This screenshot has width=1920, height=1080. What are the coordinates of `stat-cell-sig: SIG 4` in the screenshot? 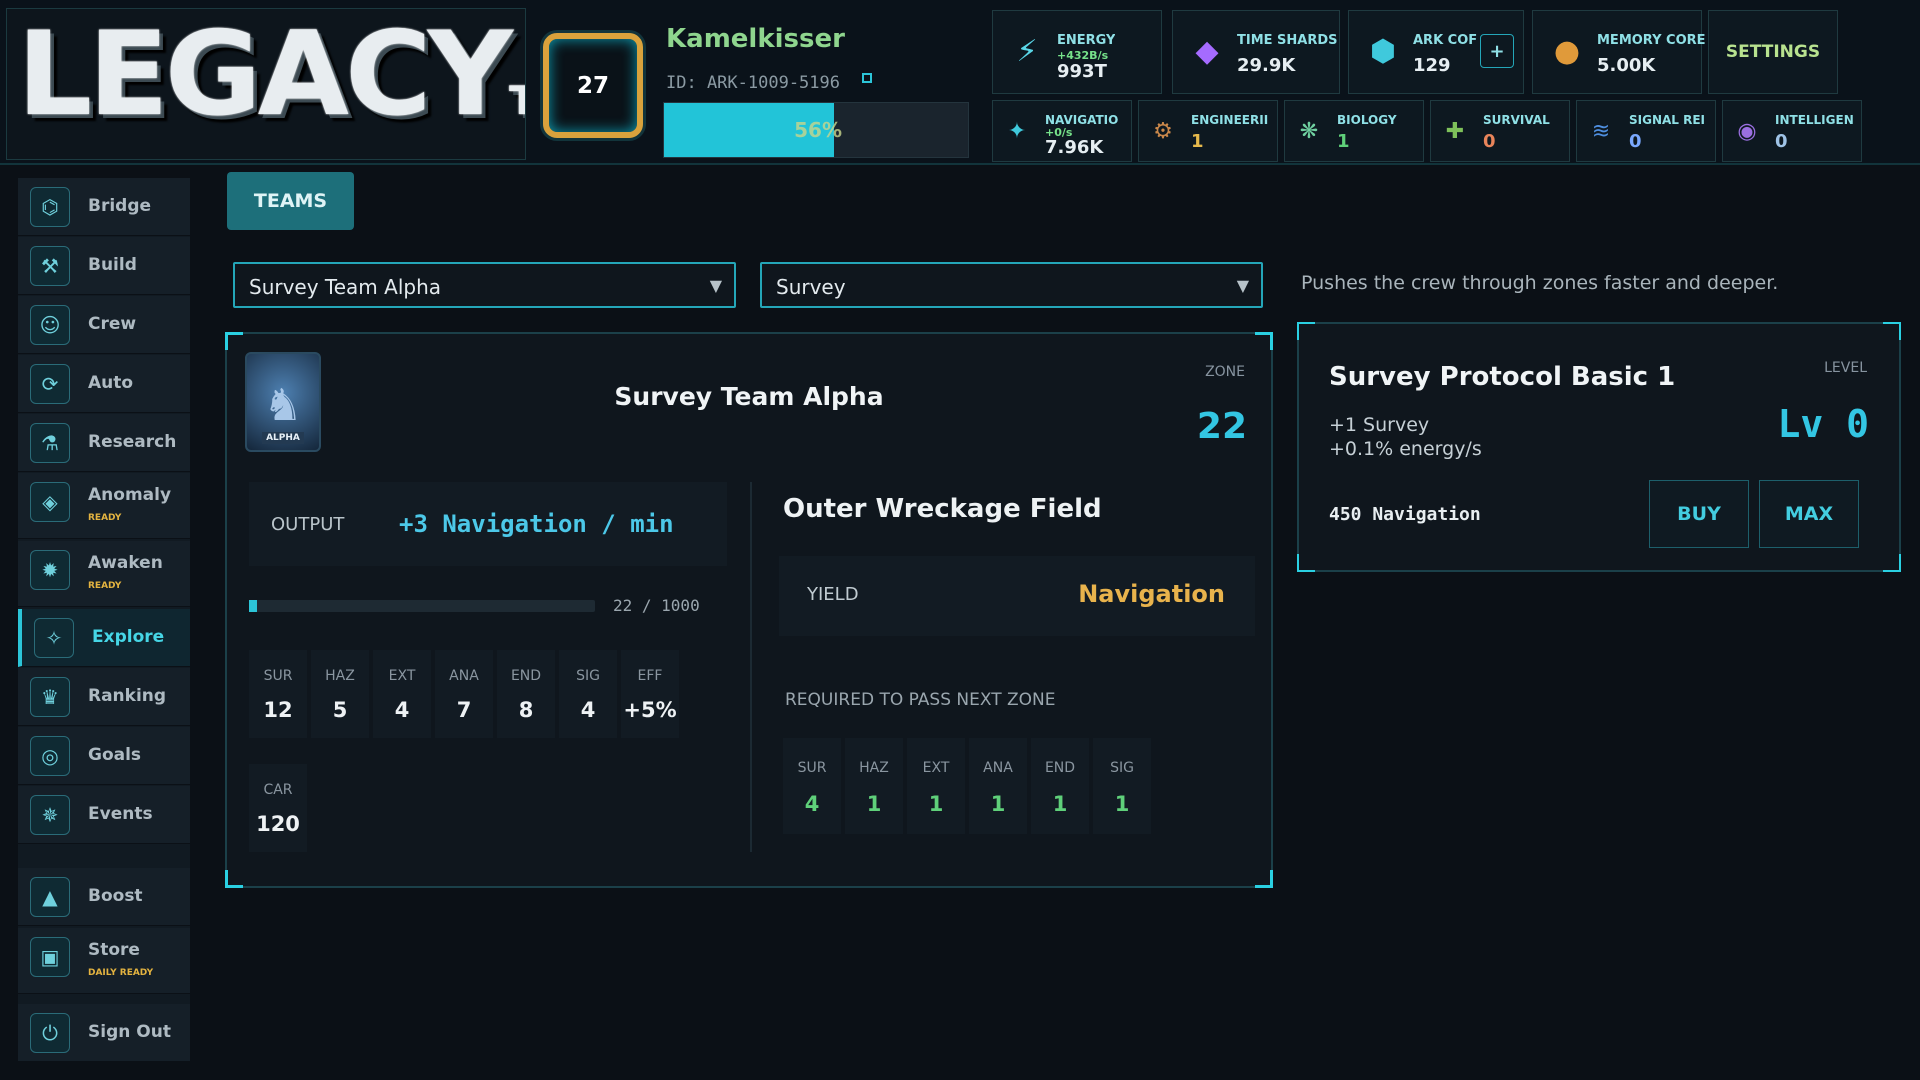 It's located at (588, 694).